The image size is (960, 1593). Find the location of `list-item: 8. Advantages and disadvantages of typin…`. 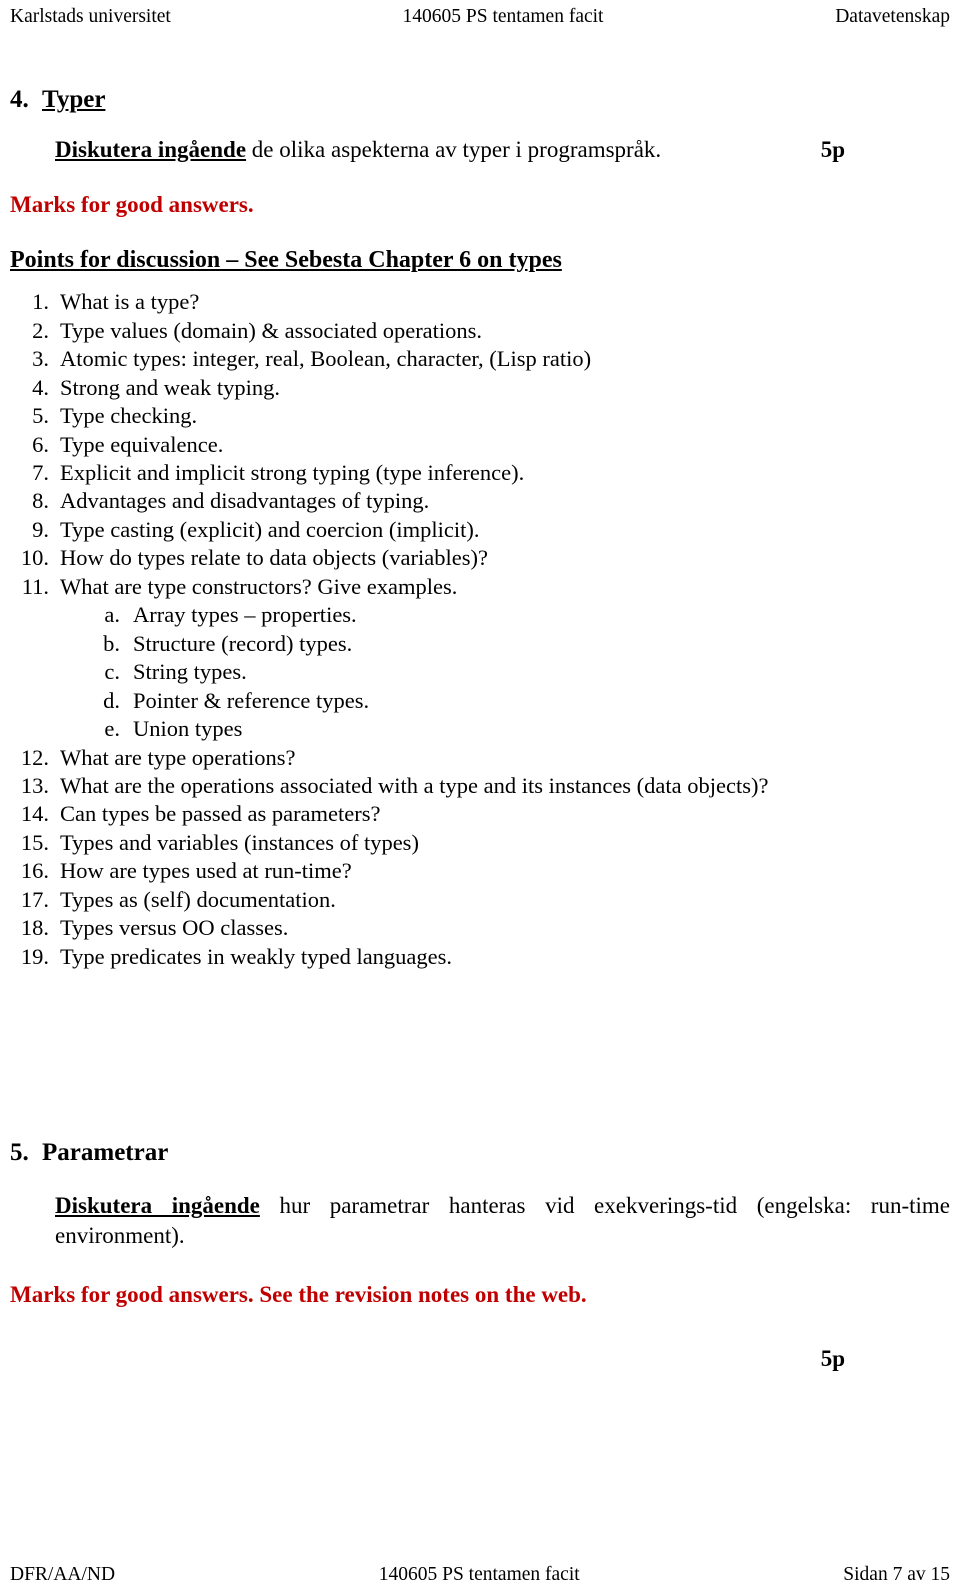

list-item: 8. Advantages and disadvantages of typin… is located at coordinates (480, 501).